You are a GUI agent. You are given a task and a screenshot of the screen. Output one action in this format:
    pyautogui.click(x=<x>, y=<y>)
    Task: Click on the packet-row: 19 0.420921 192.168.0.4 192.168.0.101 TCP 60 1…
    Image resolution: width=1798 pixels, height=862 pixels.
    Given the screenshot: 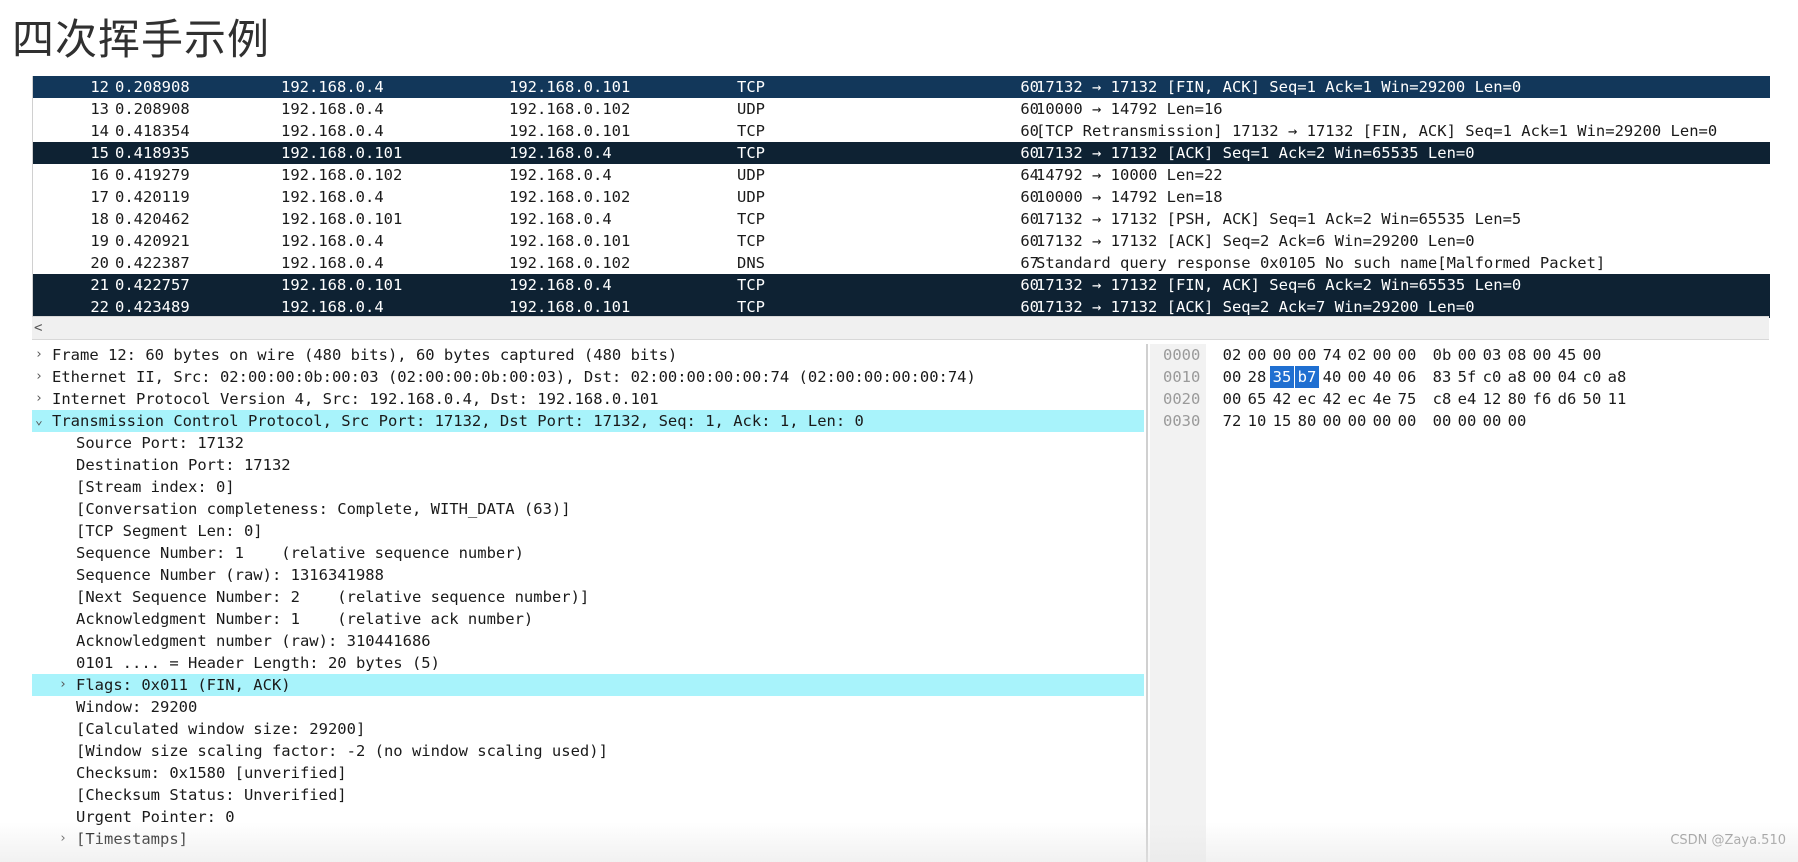 What is the action you would take?
    pyautogui.click(x=901, y=241)
    